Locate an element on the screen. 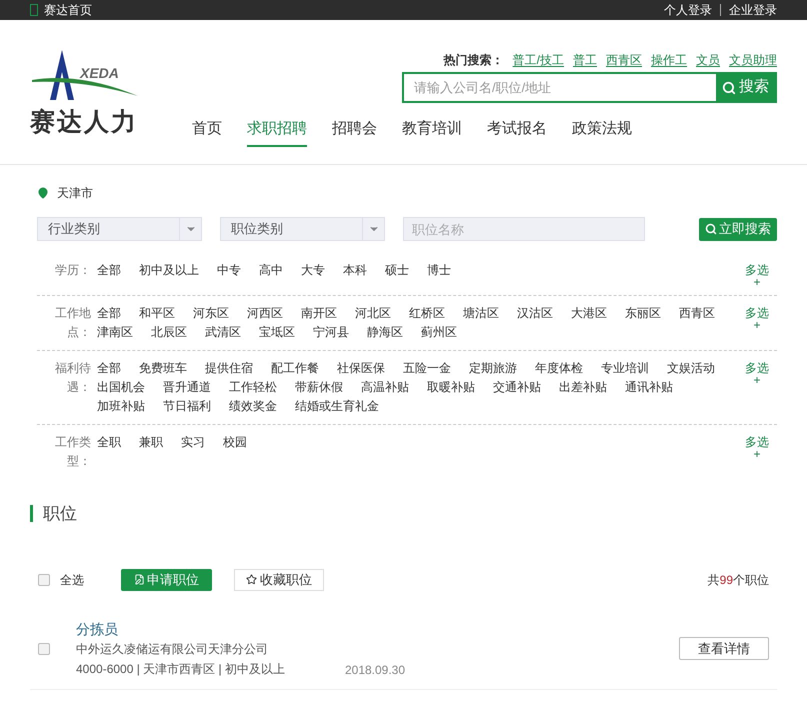  nav-tab: 教育培训 is located at coordinates (432, 132).